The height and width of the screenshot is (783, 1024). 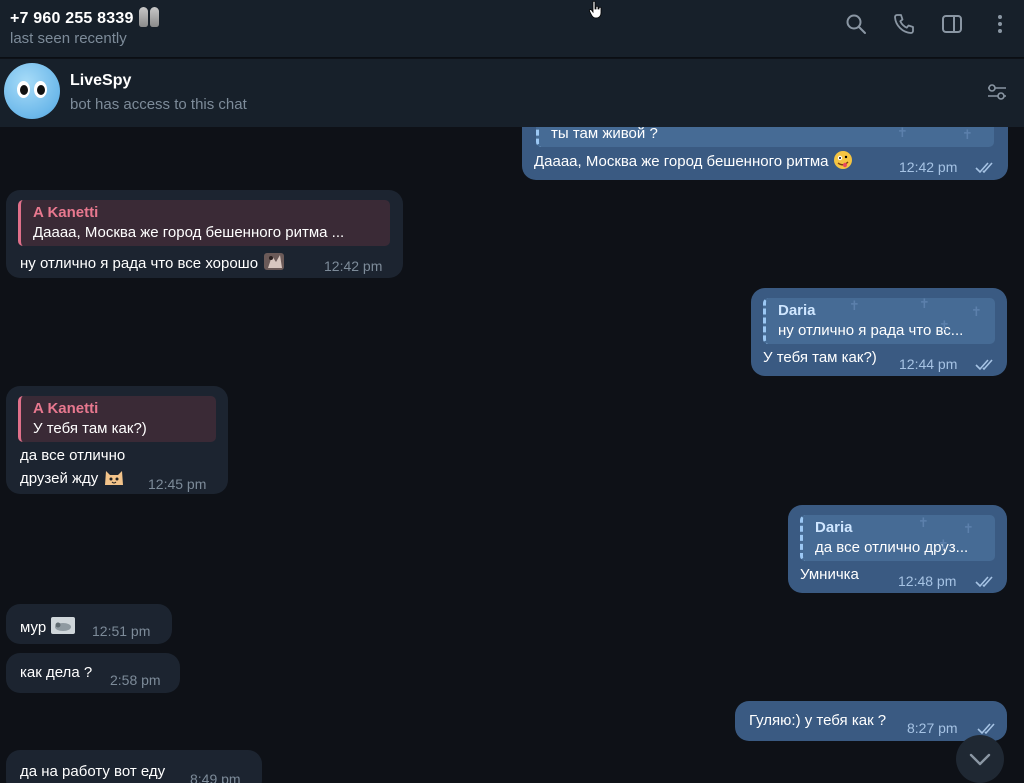 I want to click on bot-name: LiveSpy, so click(x=101, y=80).